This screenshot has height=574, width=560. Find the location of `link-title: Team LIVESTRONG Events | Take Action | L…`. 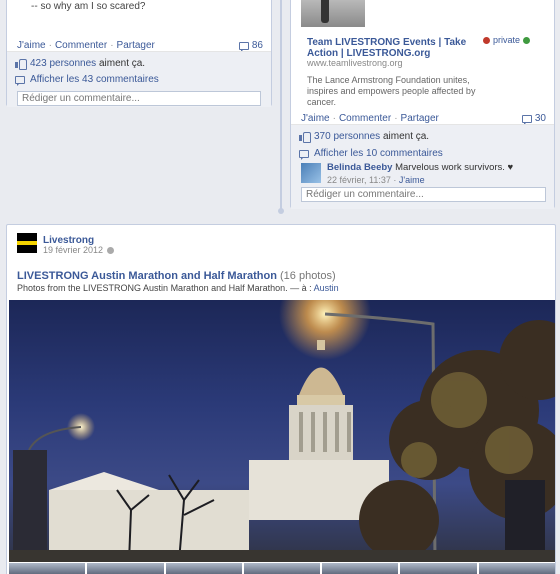

link-title: Team LIVESTRONG Events | Take Action | L… is located at coordinates (392, 48).